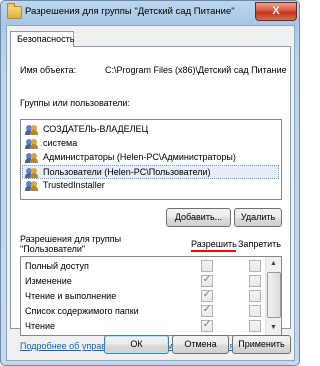 The image size is (320, 366). What do you see at coordinates (214, 244) in the screenshot?
I see `allow-column-header: Разрешить` at bounding box center [214, 244].